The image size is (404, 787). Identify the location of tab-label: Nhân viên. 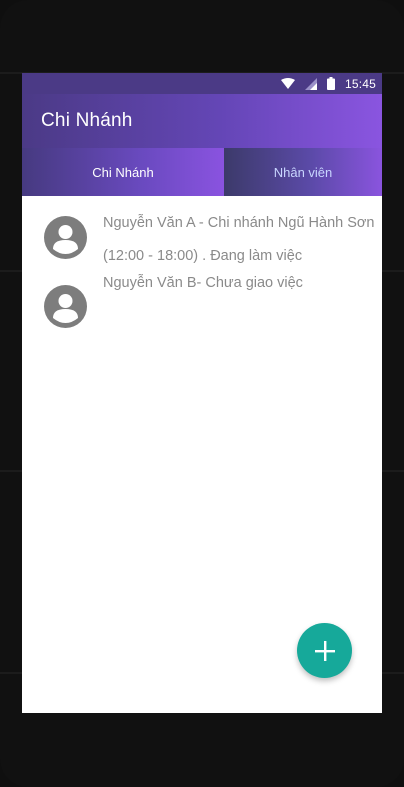
(303, 172).